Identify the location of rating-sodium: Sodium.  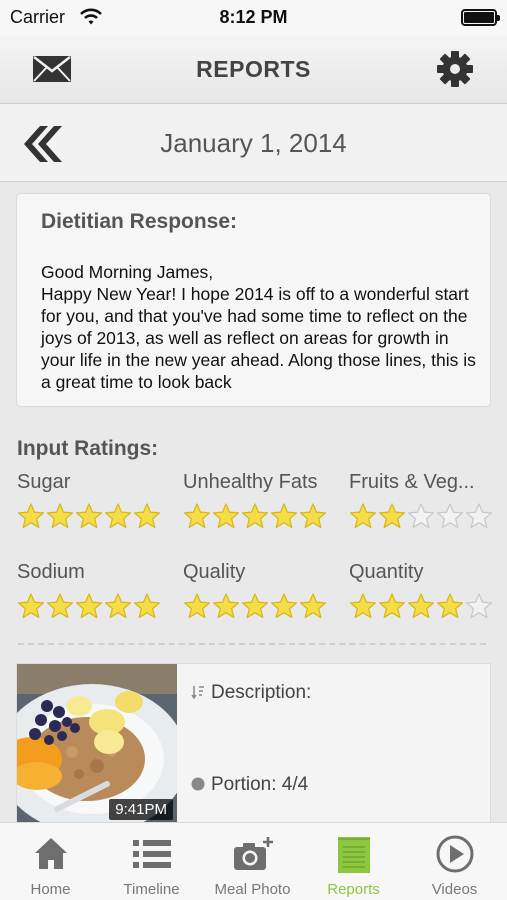
(97, 590).